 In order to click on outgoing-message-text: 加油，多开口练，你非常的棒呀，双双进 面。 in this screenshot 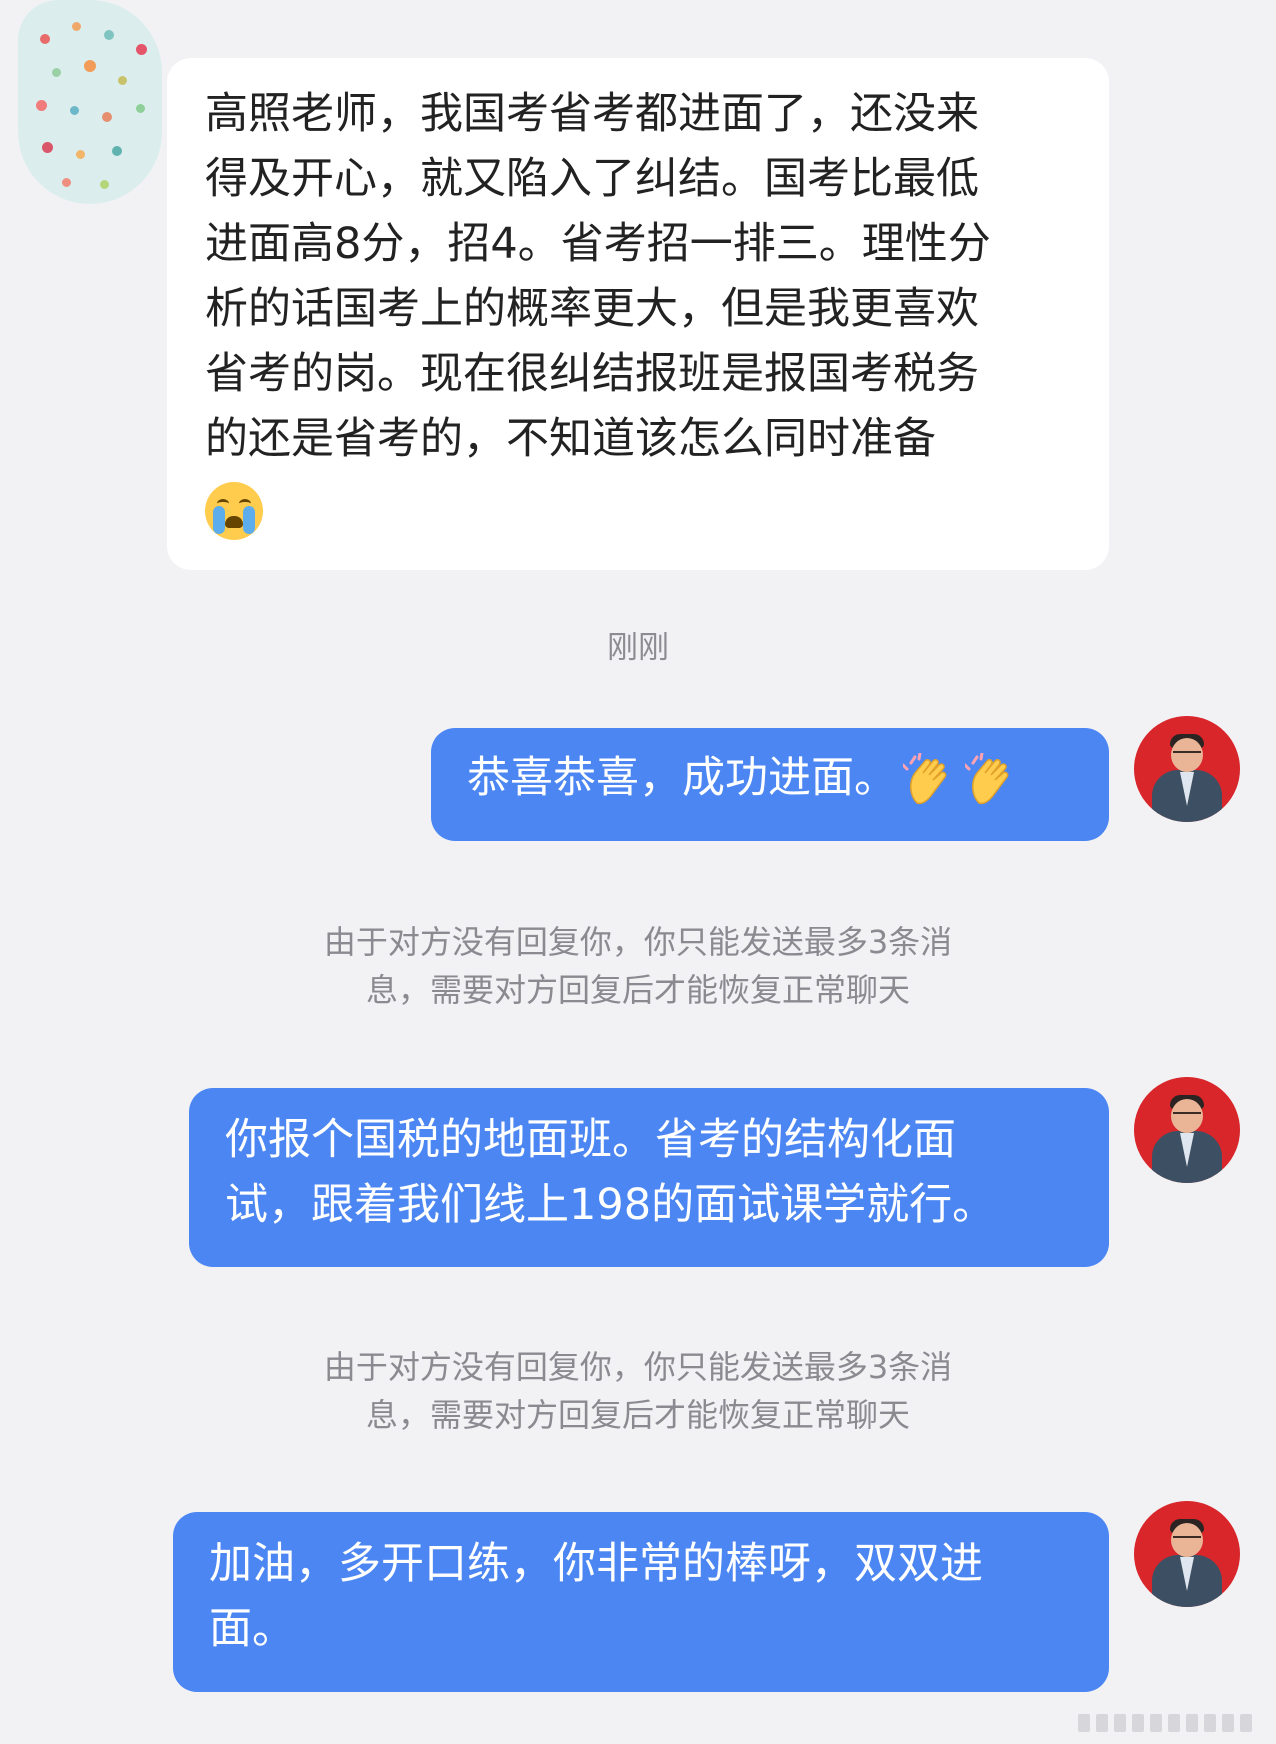, I will do `click(596, 1596)`.